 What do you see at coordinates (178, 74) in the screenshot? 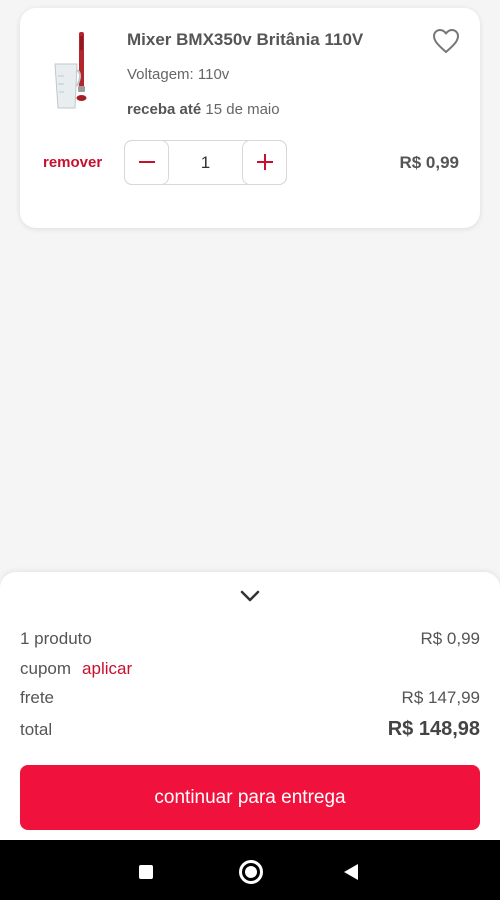
I see `product-variant: Voltagem: 110v` at bounding box center [178, 74].